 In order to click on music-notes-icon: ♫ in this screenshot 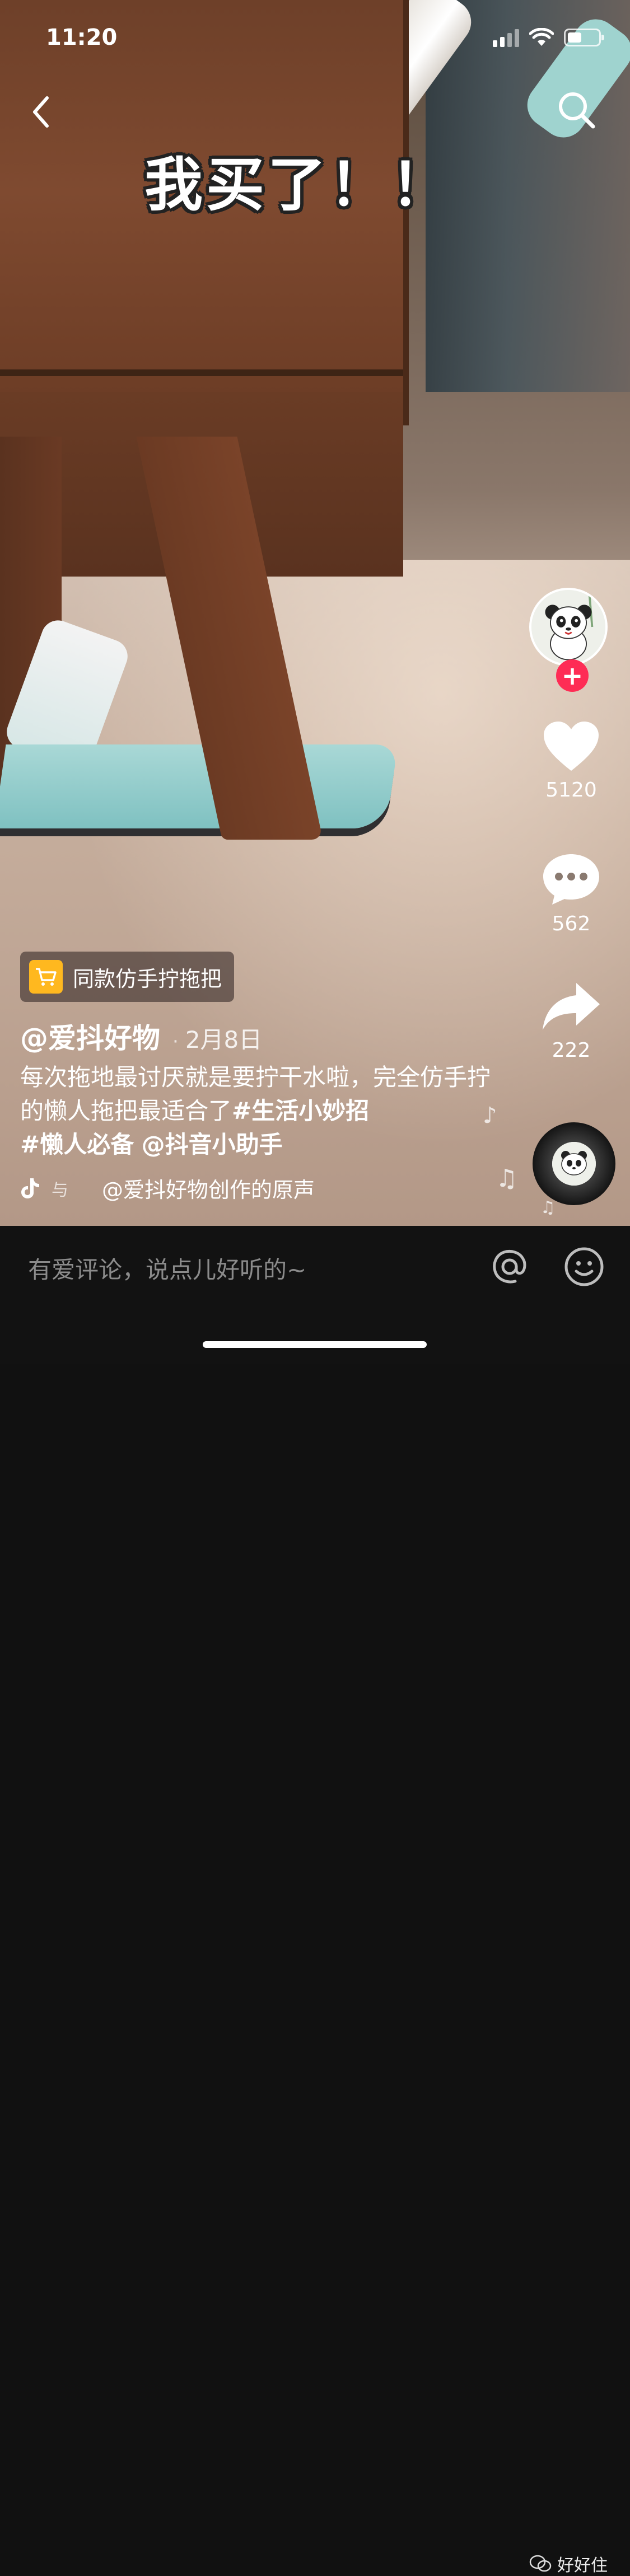, I will do `click(507, 1178)`.